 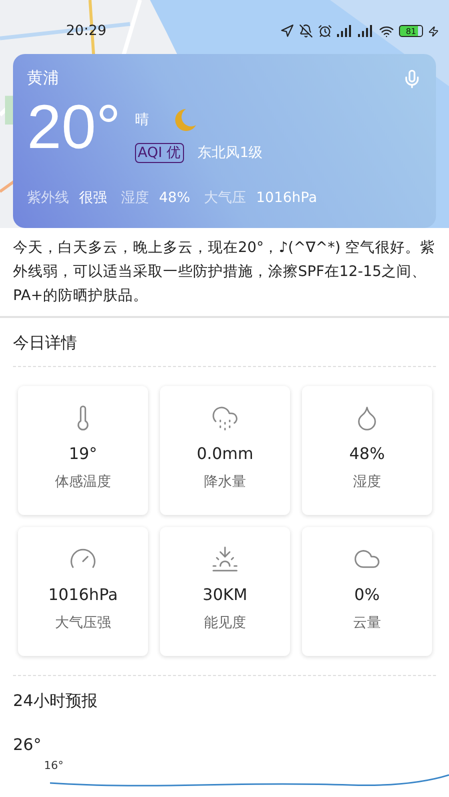 What do you see at coordinates (225, 454) in the screenshot?
I see `detail-value: 0.0mm` at bounding box center [225, 454].